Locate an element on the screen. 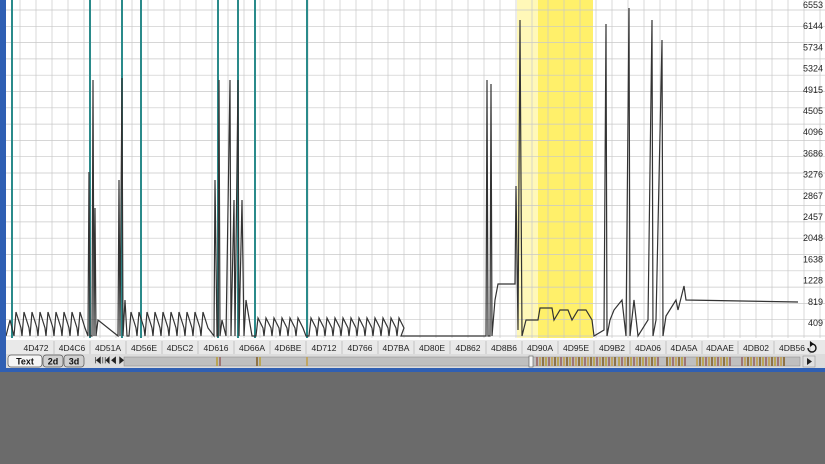  svg-text: Text is located at coordinates (25, 362).